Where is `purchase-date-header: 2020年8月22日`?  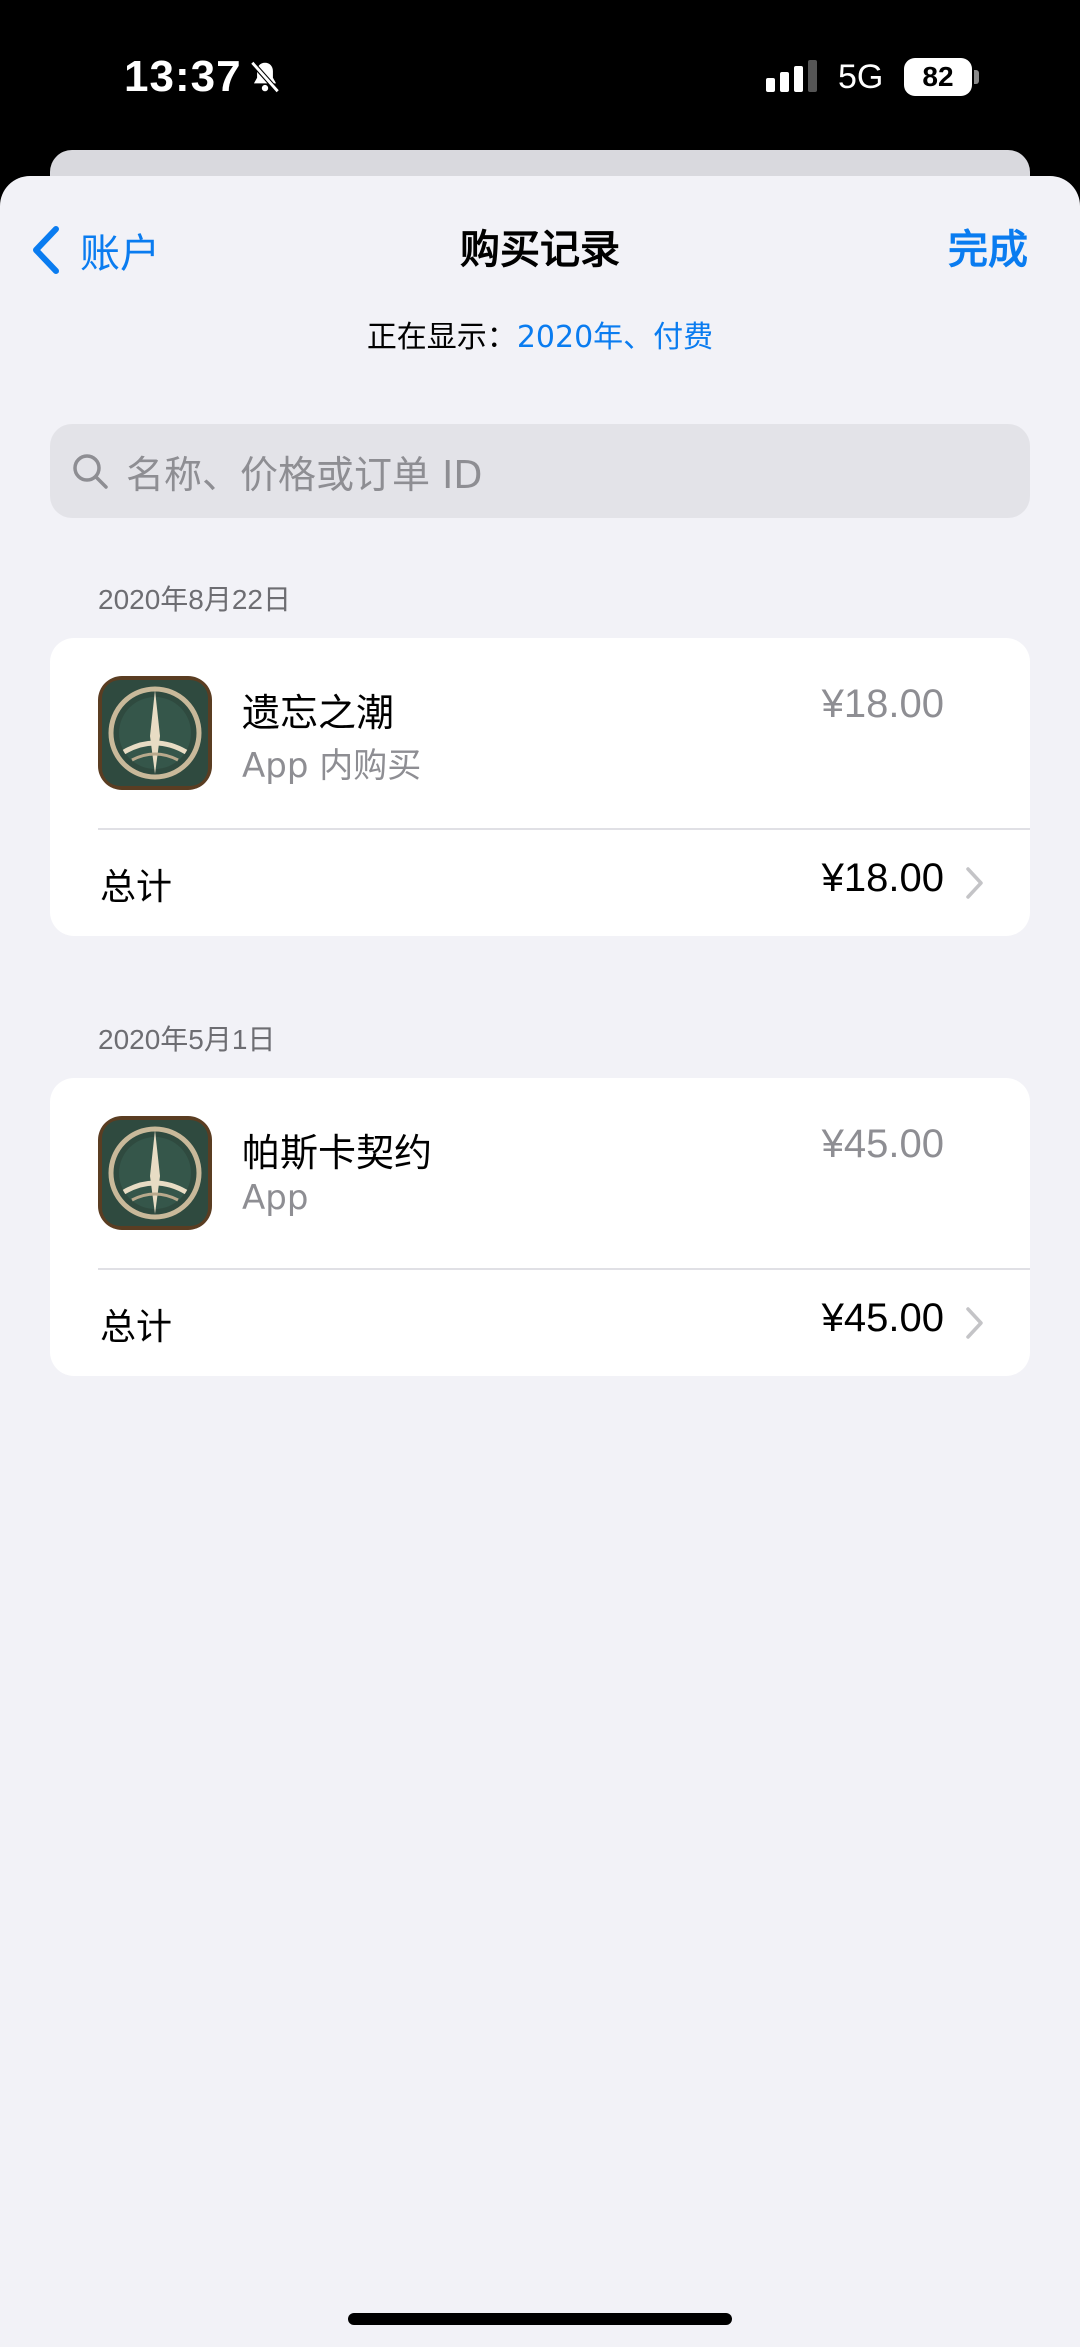
purchase-date-header: 2020年8月22日 is located at coordinates (195, 599).